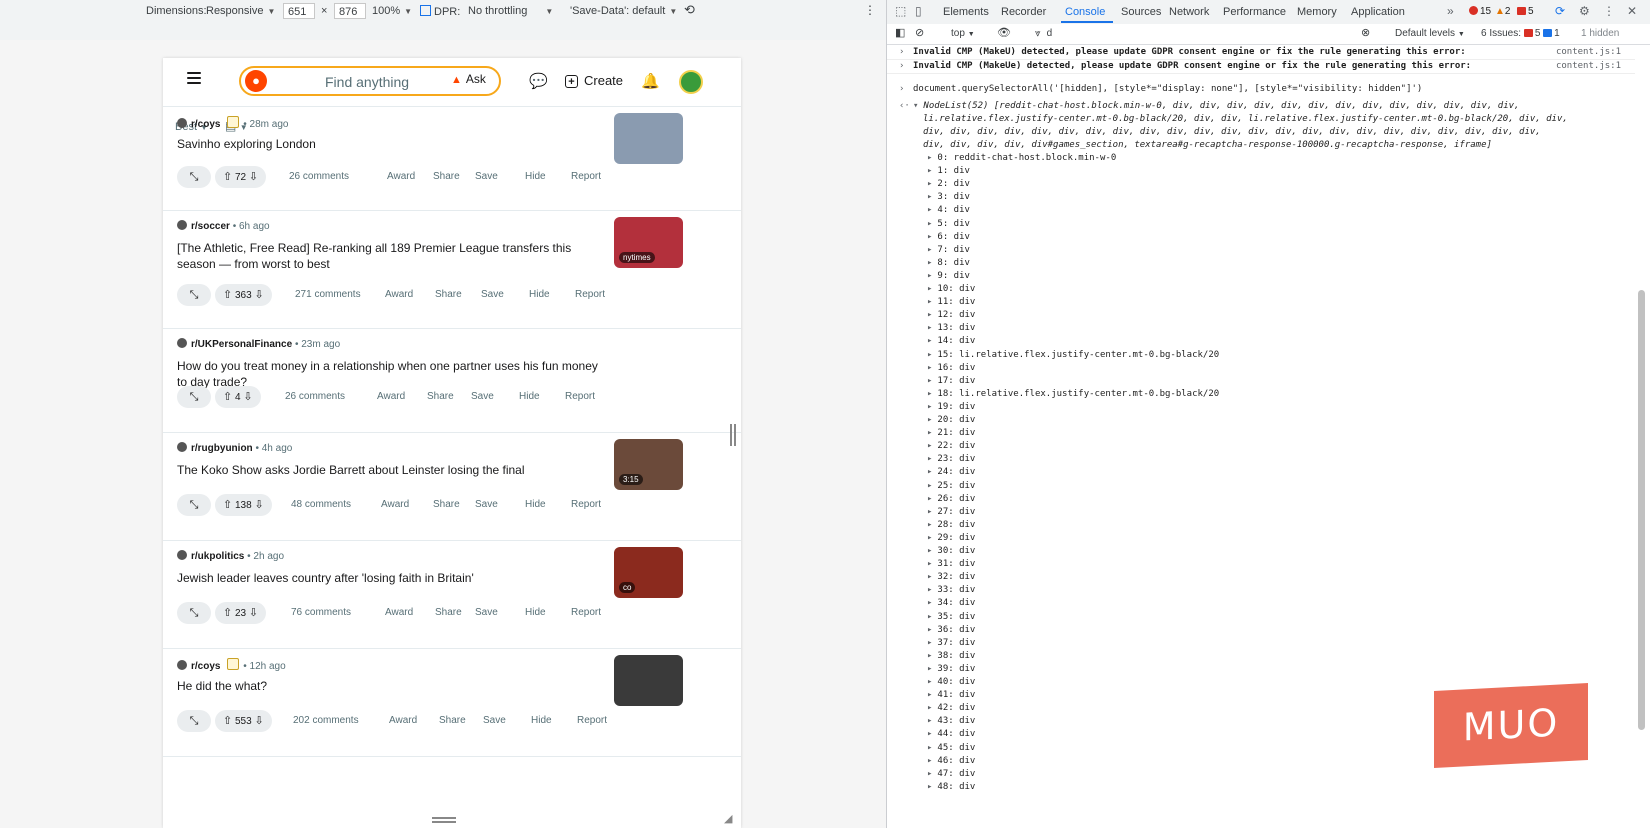 Image resolution: width=1650 pixels, height=828 pixels. What do you see at coordinates (241, 613) in the screenshot?
I see `vote-control: ⇧ 23 ⇩` at bounding box center [241, 613].